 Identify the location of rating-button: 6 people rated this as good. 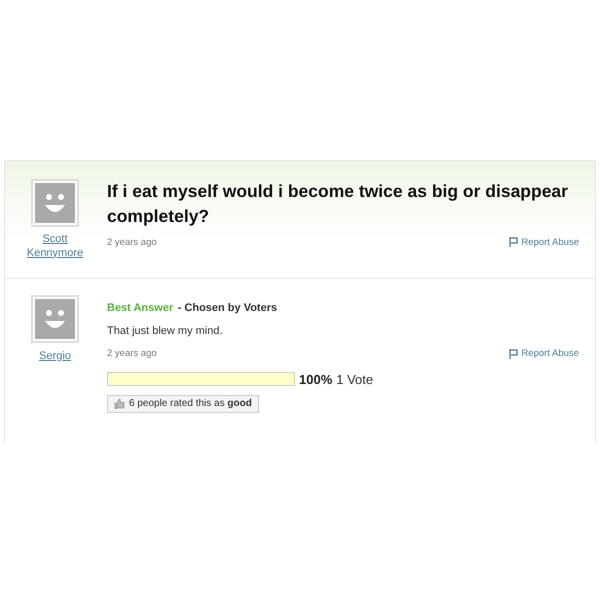
(183, 404).